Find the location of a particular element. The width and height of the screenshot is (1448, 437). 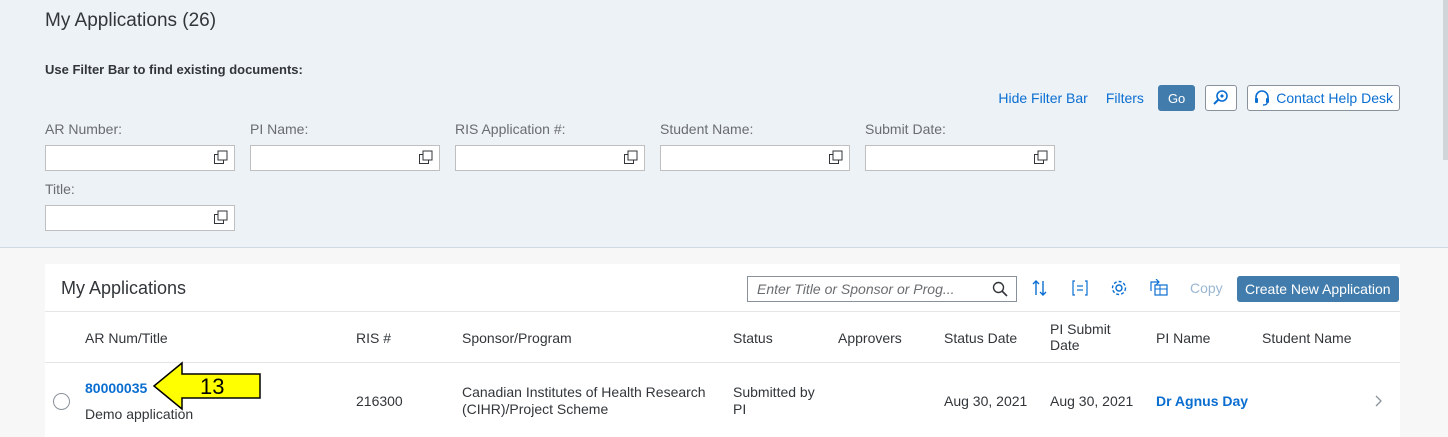

scrollbar is located at coordinates (1445, 80).